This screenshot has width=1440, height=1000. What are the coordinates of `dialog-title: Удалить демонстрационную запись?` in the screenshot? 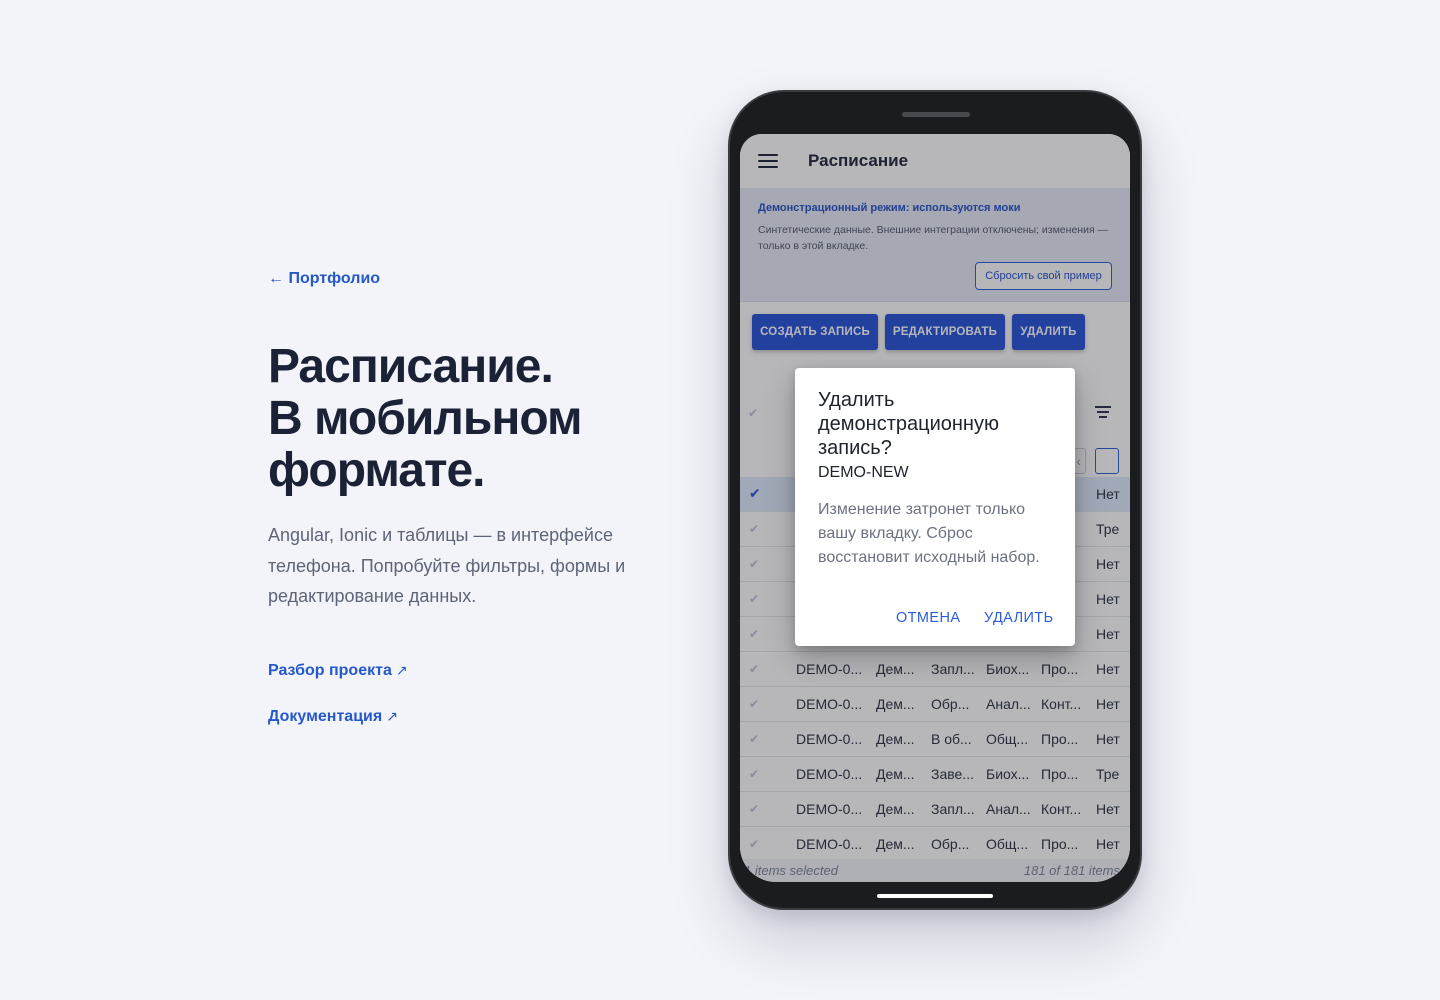 It's located at (908, 424).